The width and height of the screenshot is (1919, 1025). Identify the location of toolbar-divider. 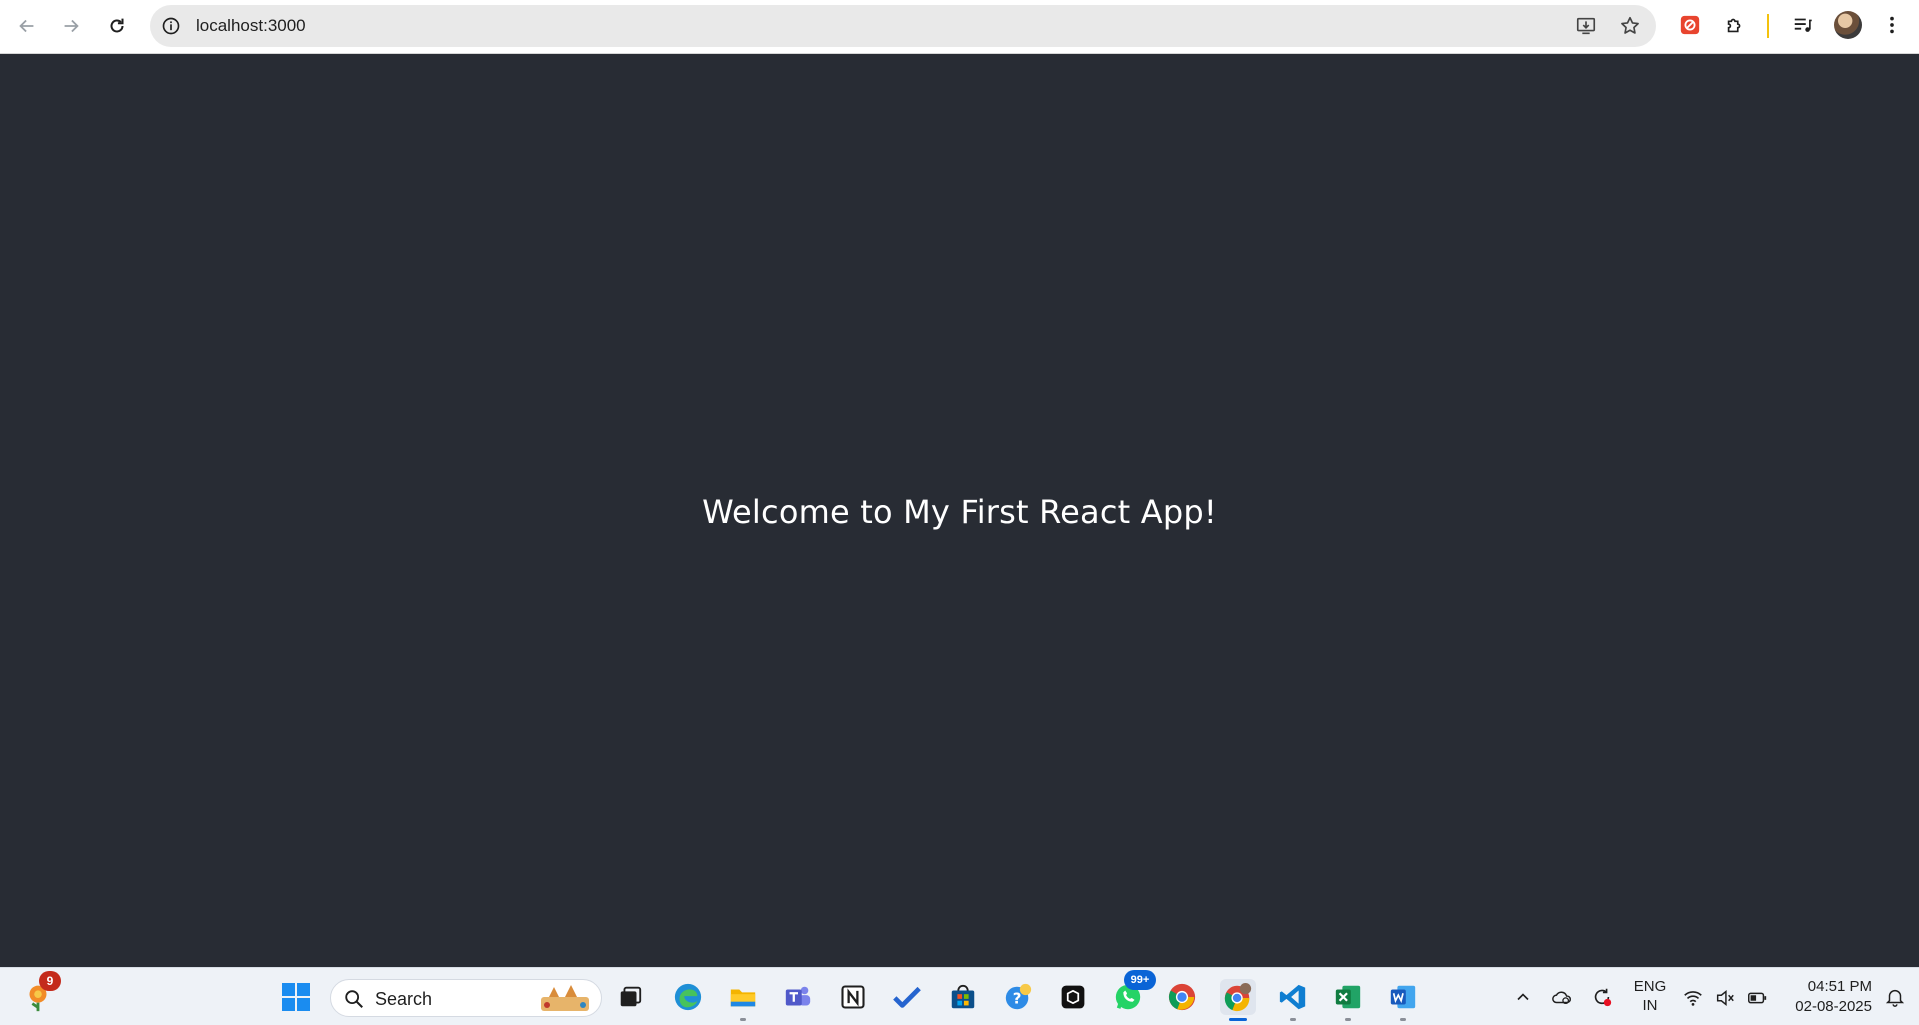
(1768, 26).